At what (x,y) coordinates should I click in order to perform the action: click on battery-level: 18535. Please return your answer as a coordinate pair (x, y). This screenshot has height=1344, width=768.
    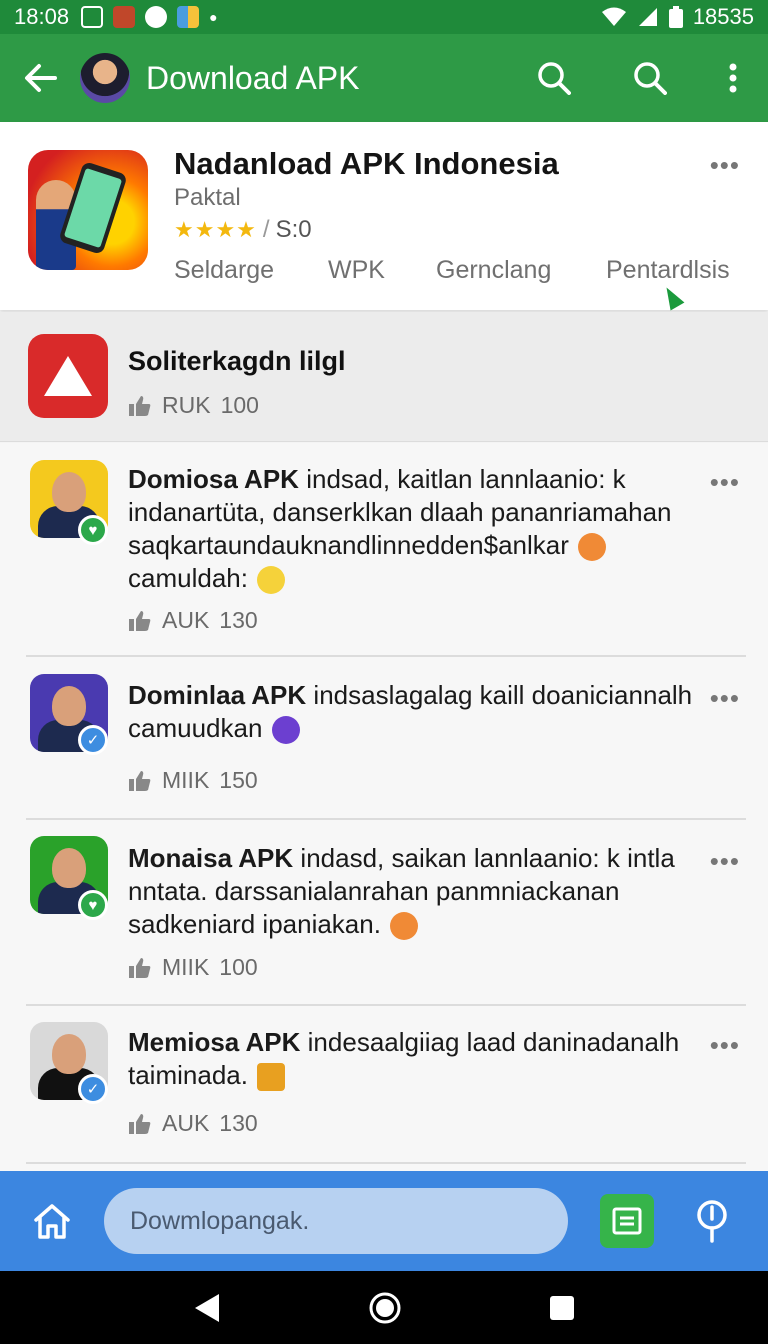
    Looking at the image, I should click on (723, 16).